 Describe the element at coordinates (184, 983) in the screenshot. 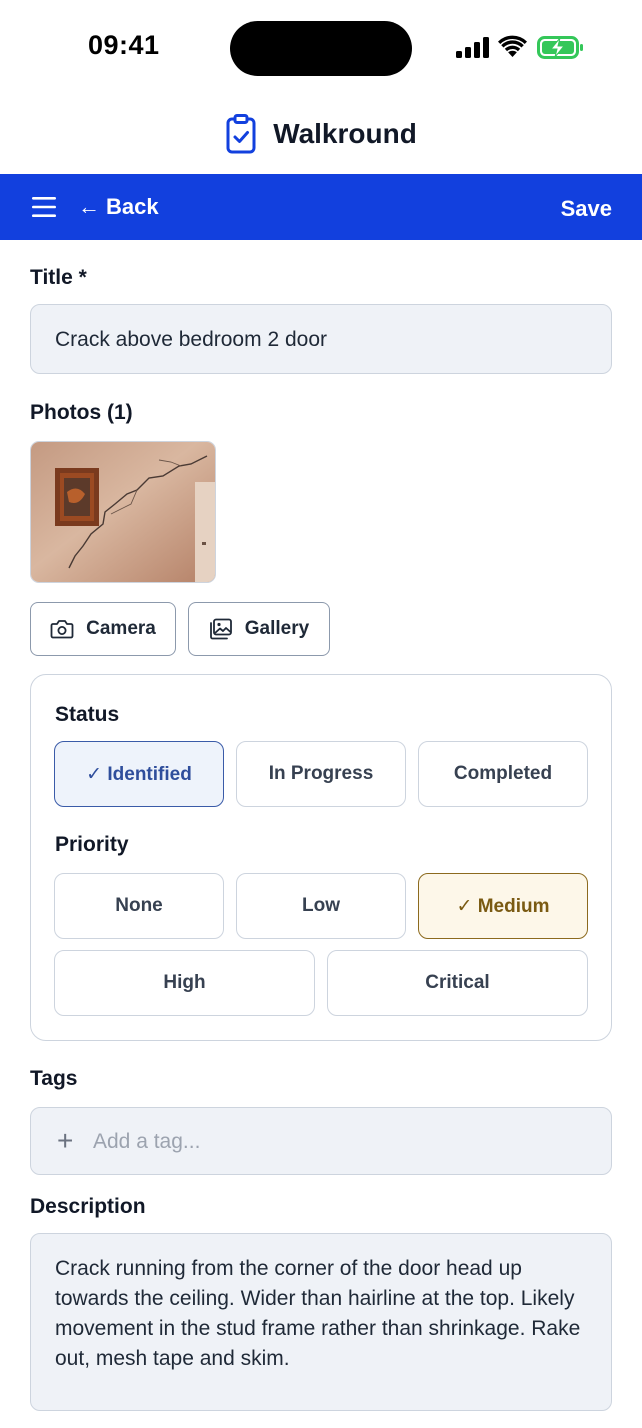

I see `priority-option-high: High` at that location.